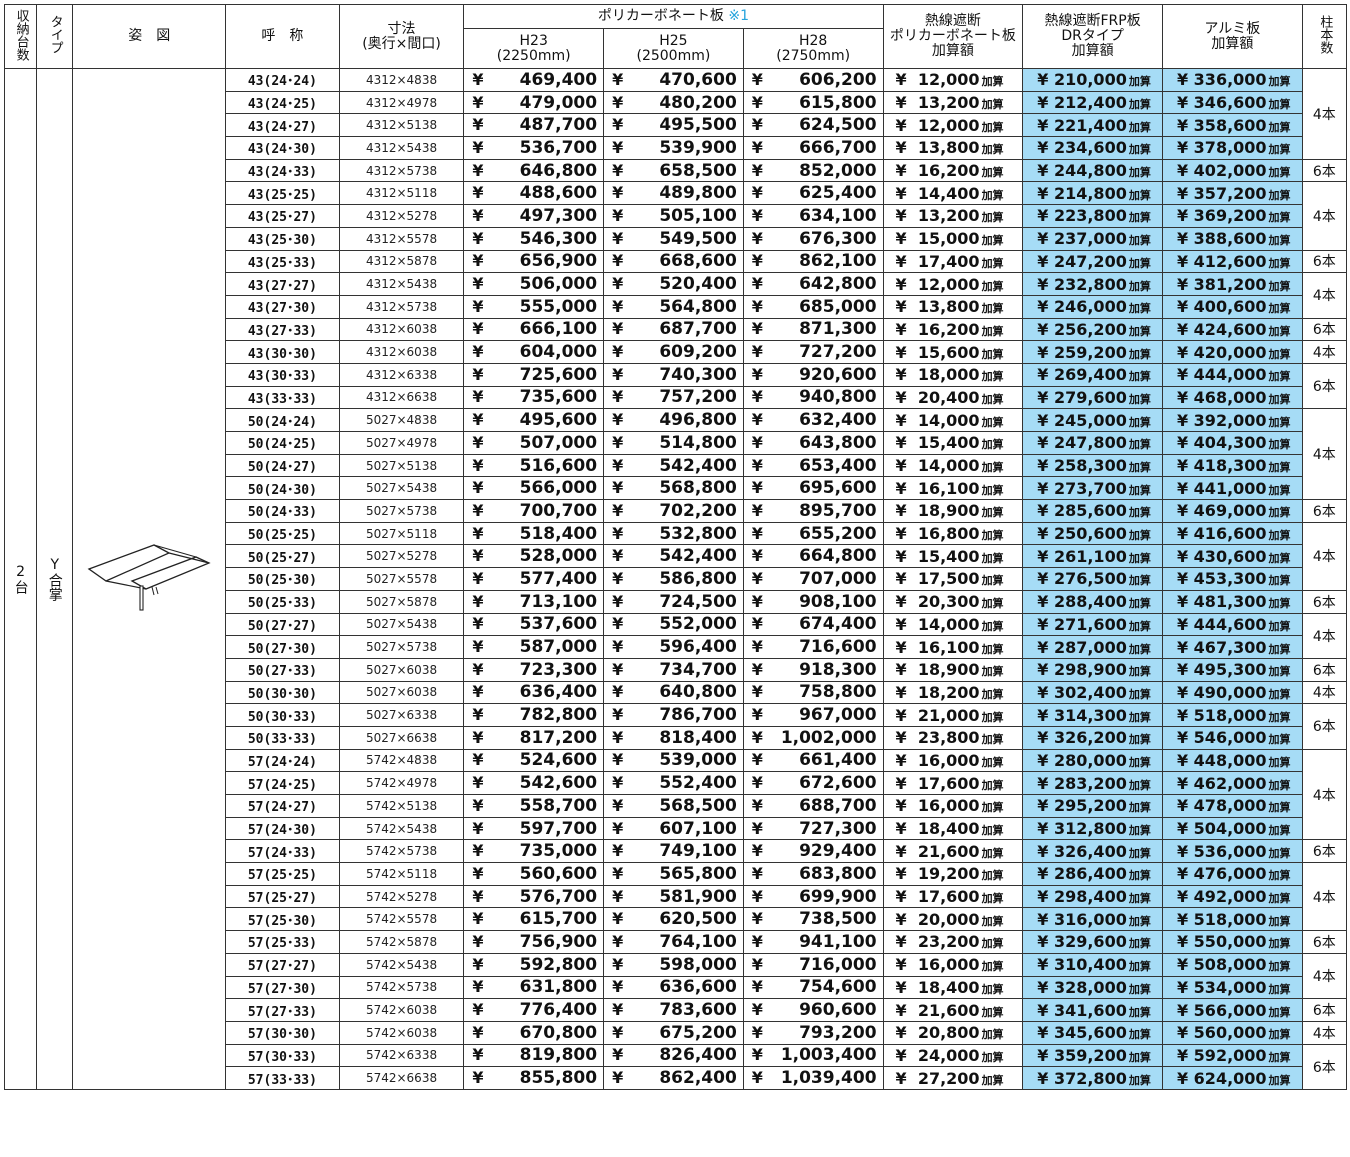 The image size is (1350, 1157). Describe the element at coordinates (813, 1078) in the screenshot. I see `price-h28-cell: ¥1,039,400` at that location.